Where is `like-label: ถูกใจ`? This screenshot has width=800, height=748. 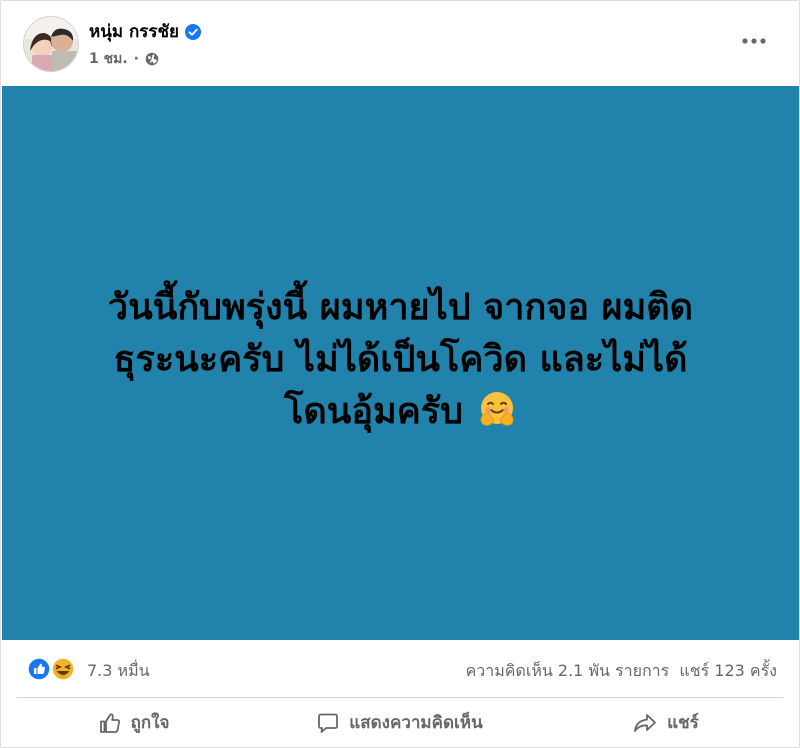
like-label: ถูกใจ is located at coordinates (150, 723).